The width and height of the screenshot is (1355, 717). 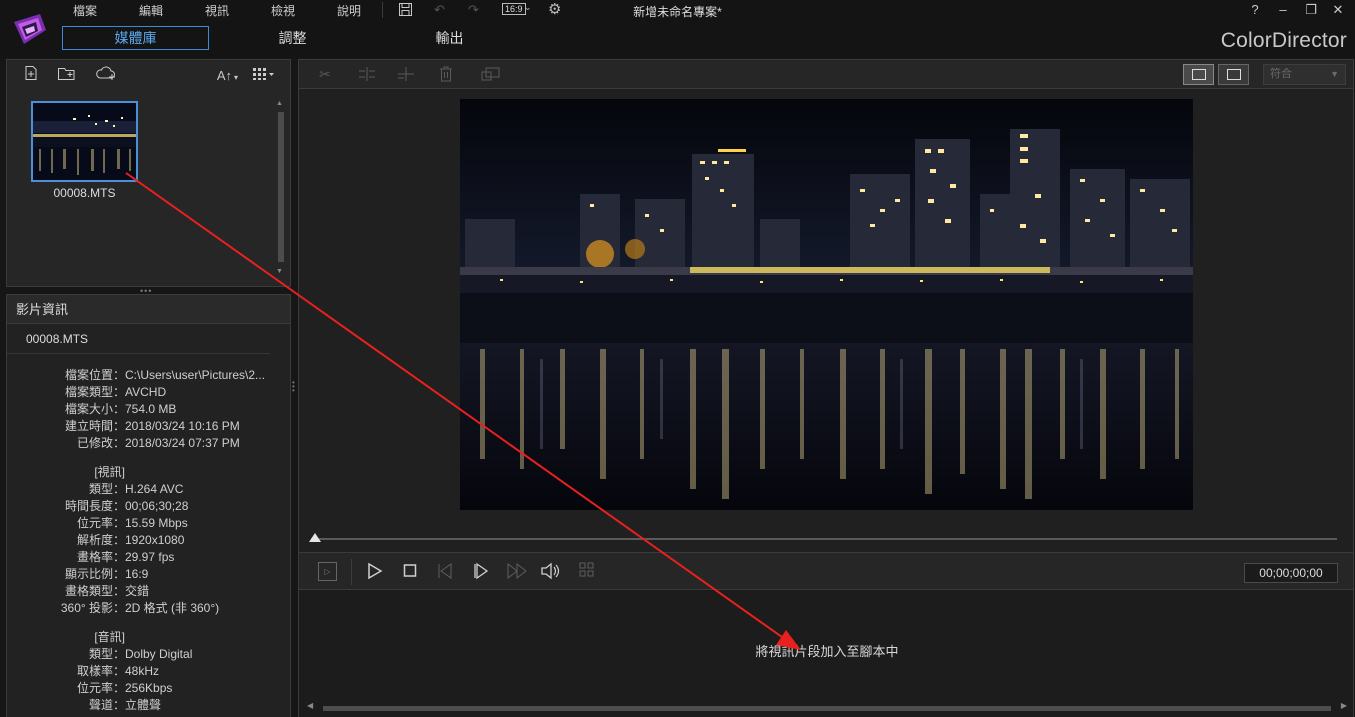 What do you see at coordinates (100, 688) in the screenshot?
I see `info-key: 位元率：` at bounding box center [100, 688].